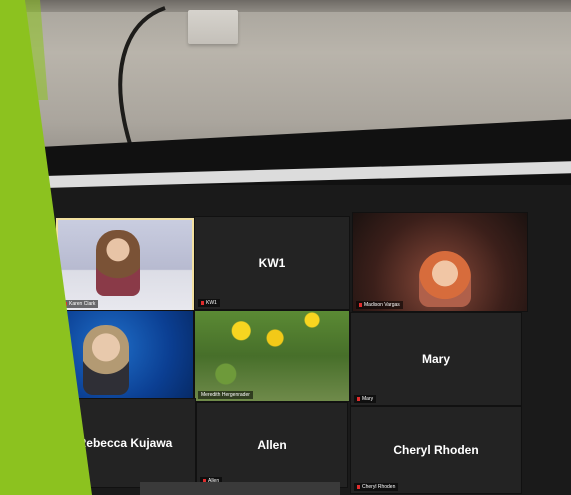 This screenshot has height=495, width=571. What do you see at coordinates (80, 304) in the screenshot?
I see `participant-label: Karen Clark` at bounding box center [80, 304].